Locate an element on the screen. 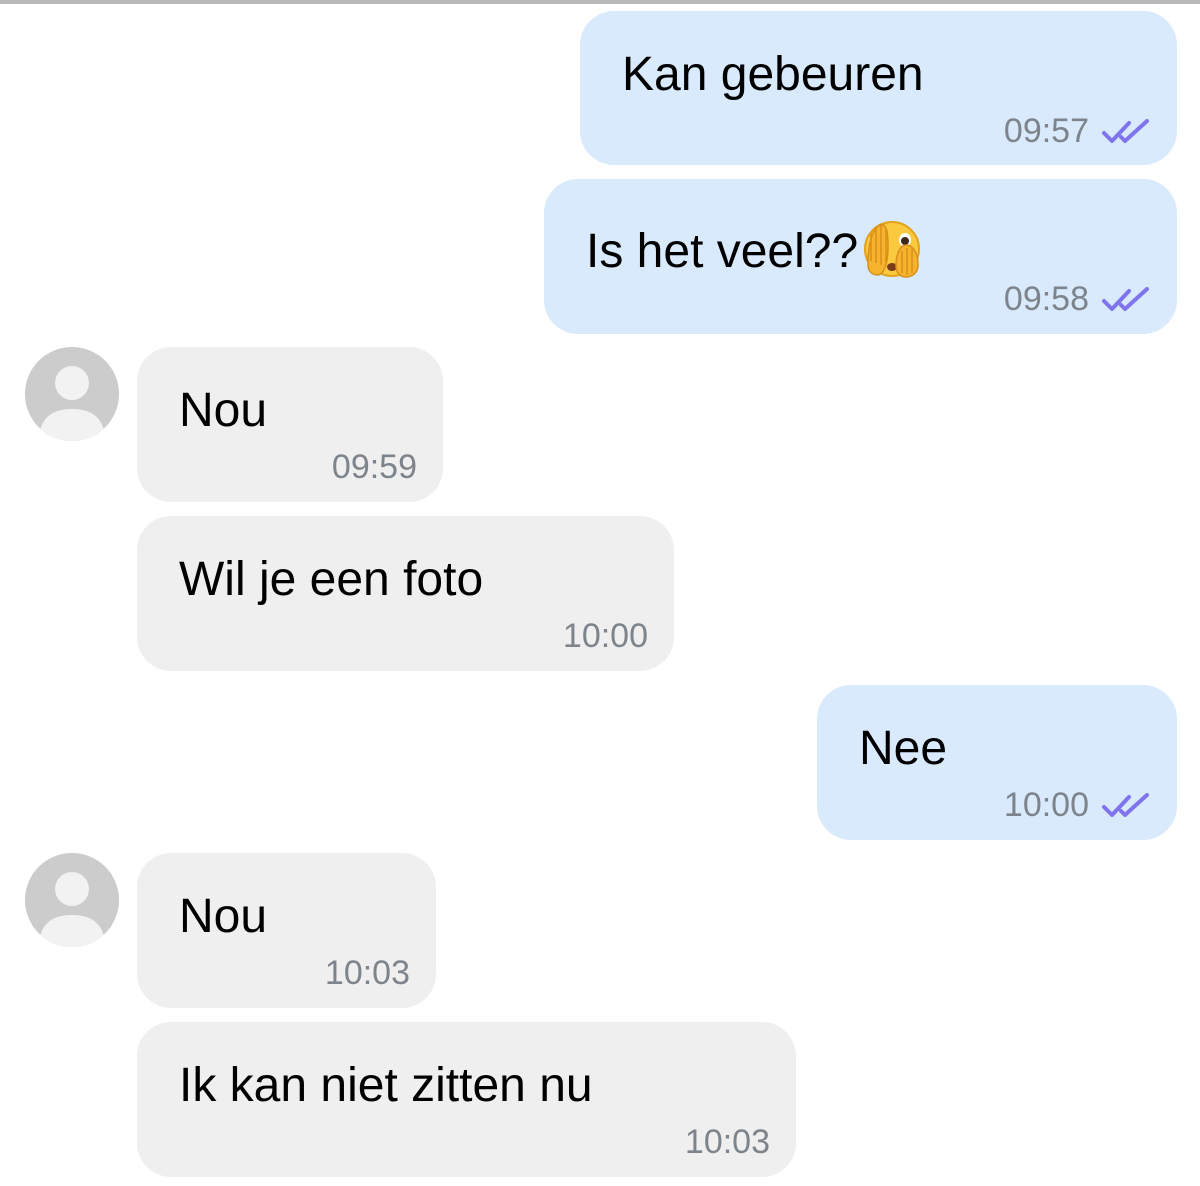  incoming-message-bubble: Wil je een foto 10:00 is located at coordinates (405, 593).